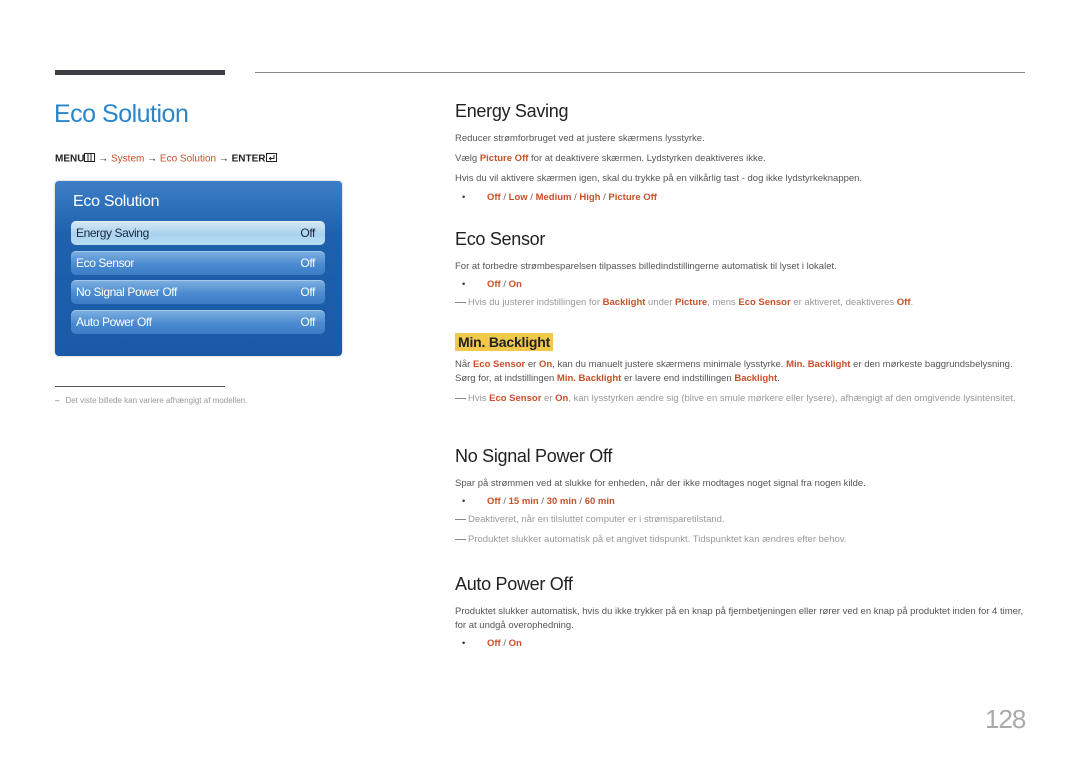  Describe the element at coordinates (467, 158) in the screenshot. I see `text: Vælg` at that location.